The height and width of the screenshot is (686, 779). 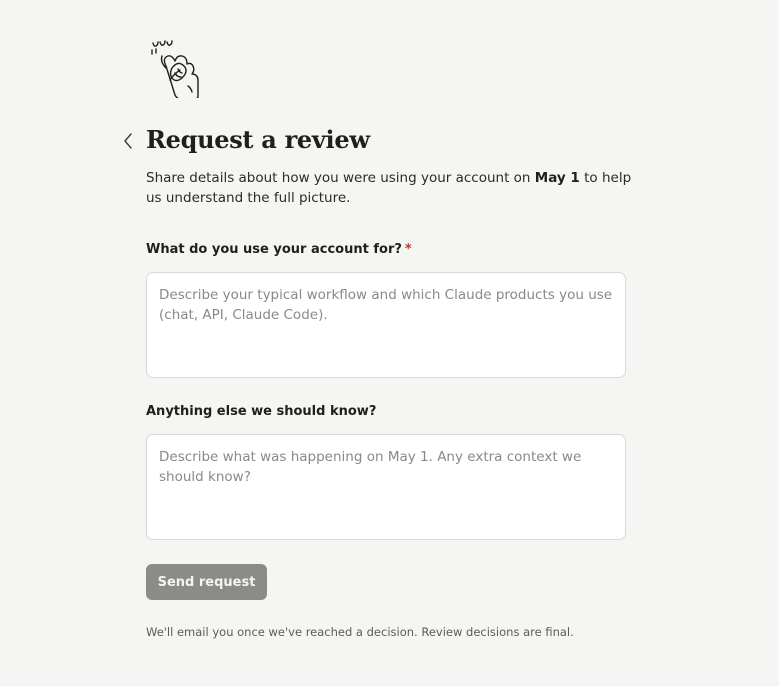 I want to click on extra-context-textarea, so click(x=386, y=487).